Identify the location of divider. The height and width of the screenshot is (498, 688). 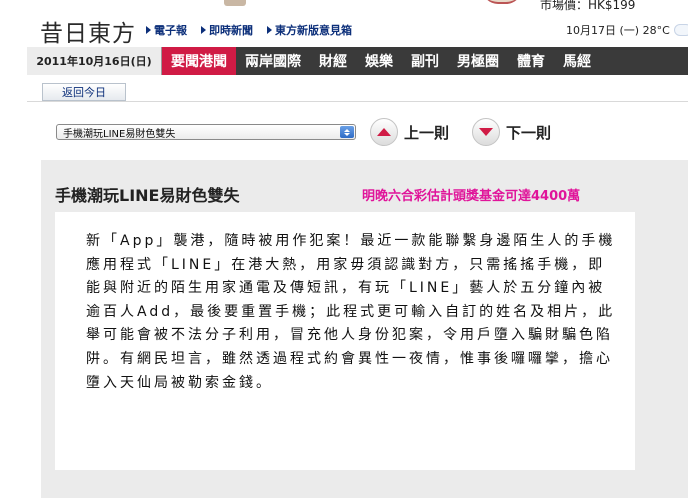
(357, 101).